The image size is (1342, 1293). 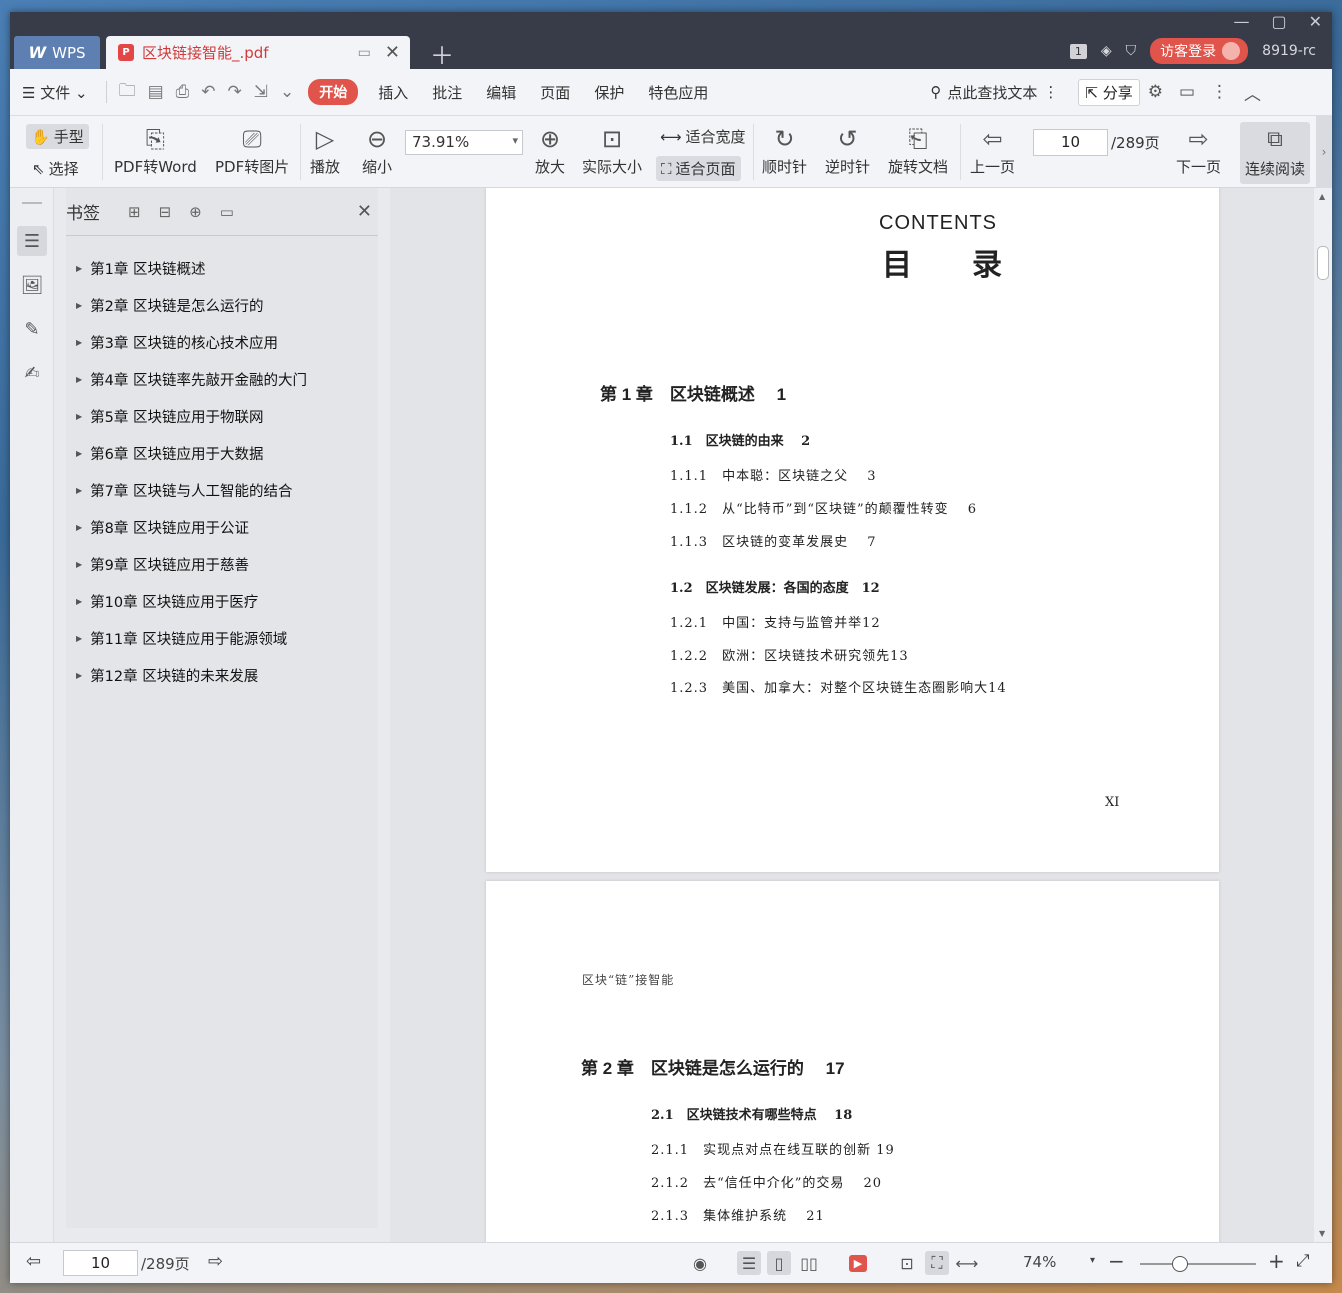 I want to click on two-page-icon: ▯▯, so click(x=809, y=1263).